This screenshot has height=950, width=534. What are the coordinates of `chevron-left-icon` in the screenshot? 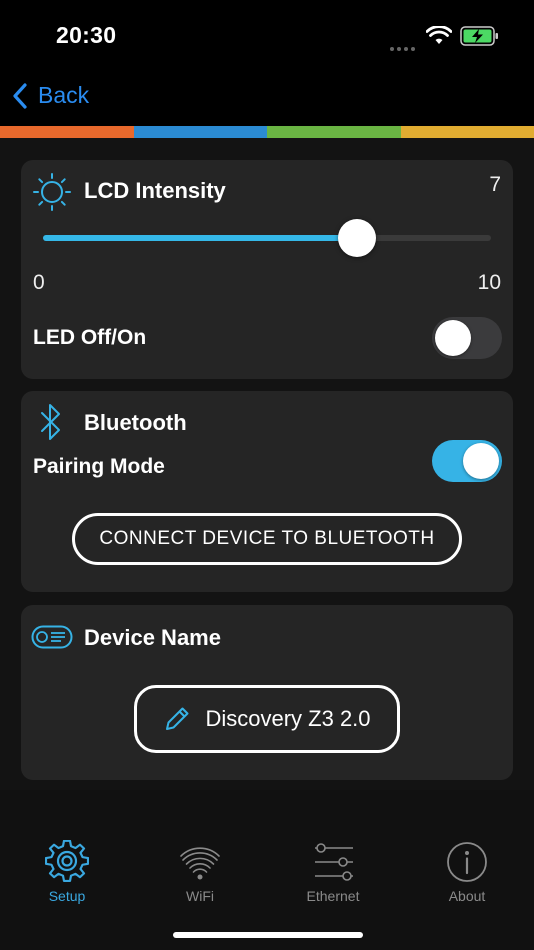 It's located at (20, 95).